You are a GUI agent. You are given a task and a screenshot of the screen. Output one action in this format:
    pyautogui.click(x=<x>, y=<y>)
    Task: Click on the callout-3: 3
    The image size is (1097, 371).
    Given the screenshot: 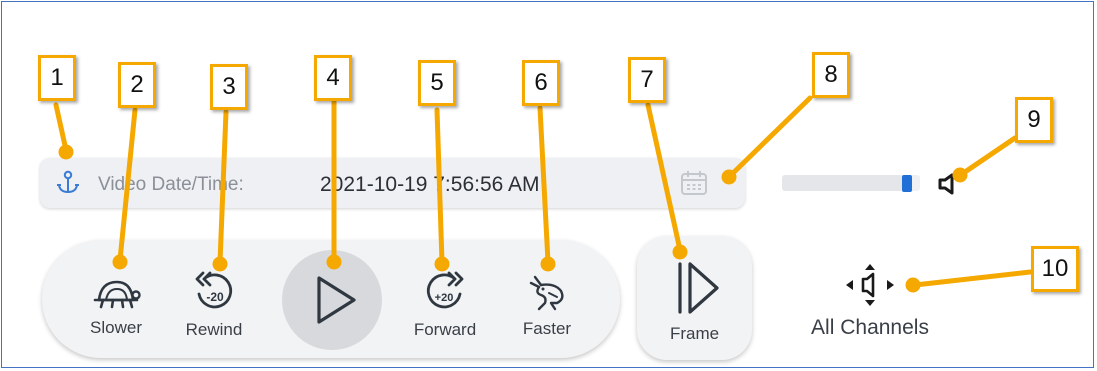 What is the action you would take?
    pyautogui.click(x=229, y=87)
    